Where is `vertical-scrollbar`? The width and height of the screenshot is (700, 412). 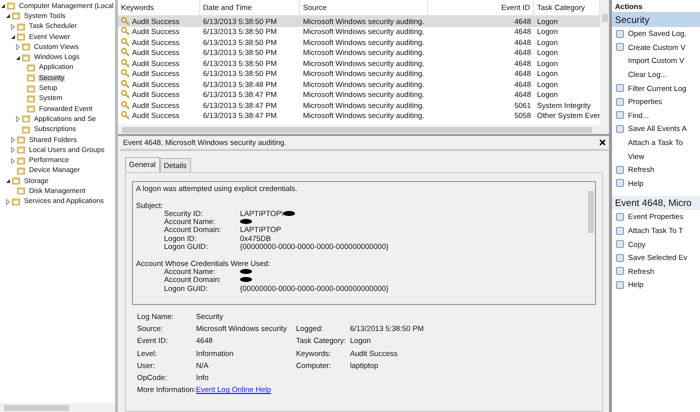
vertical-scrollbar is located at coordinates (604, 62).